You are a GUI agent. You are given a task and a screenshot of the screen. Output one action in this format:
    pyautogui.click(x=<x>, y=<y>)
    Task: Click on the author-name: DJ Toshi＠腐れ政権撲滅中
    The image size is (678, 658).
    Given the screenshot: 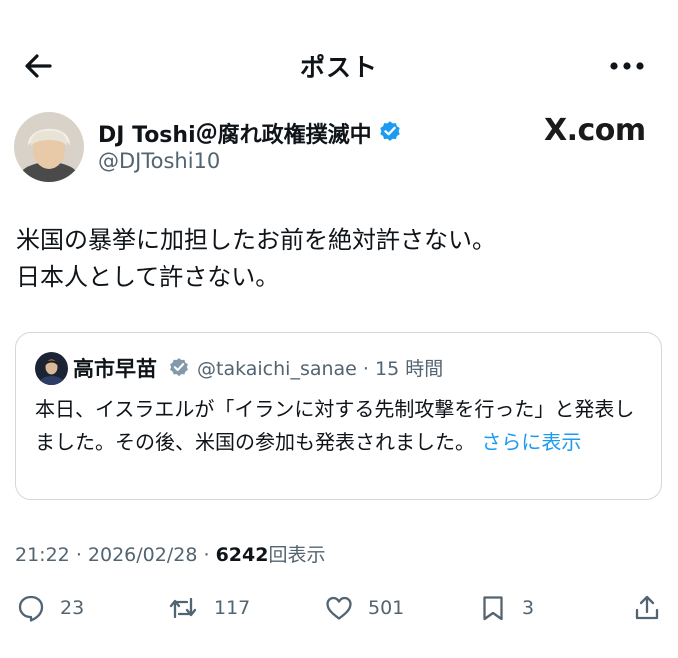 What is the action you would take?
    pyautogui.click(x=235, y=133)
    